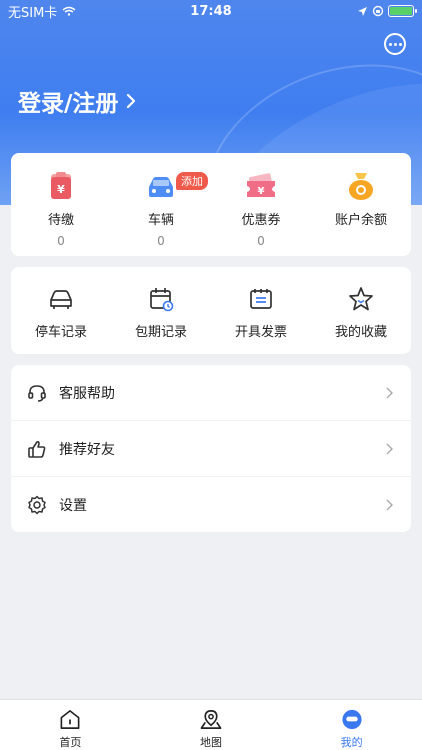 The height and width of the screenshot is (750, 422). I want to click on money-bag-icon, so click(361, 186).